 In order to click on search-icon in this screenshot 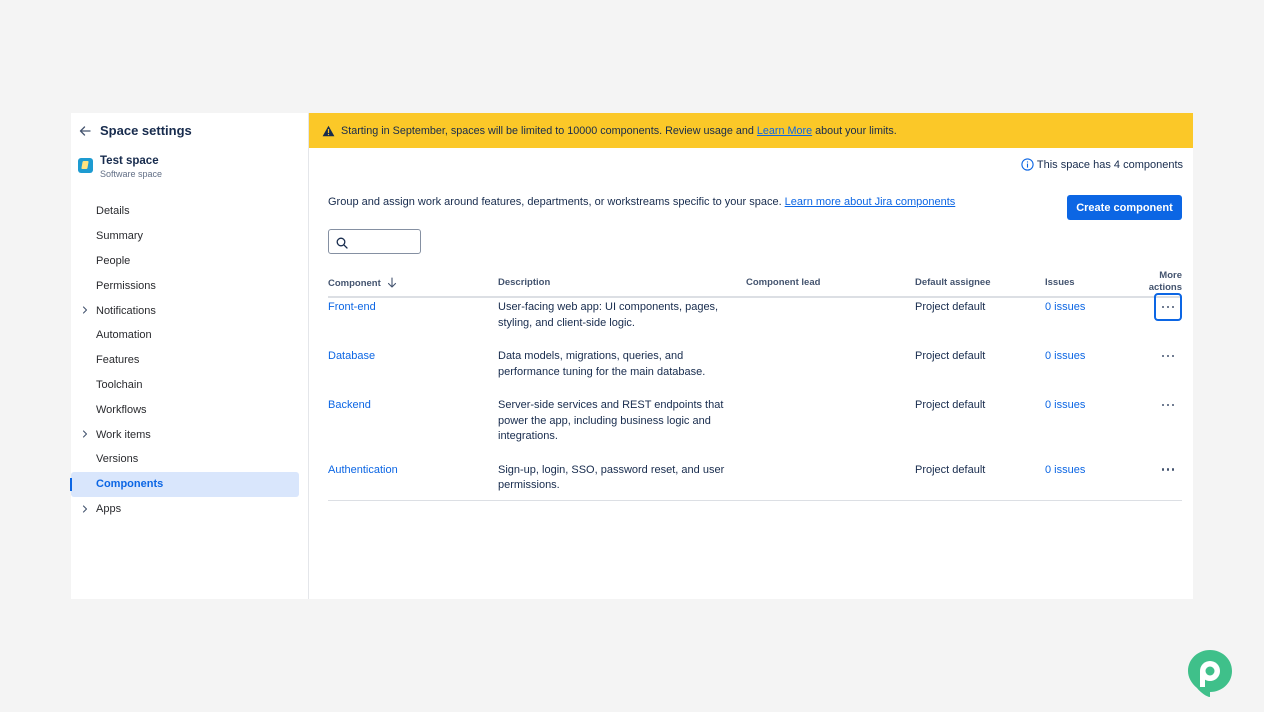, I will do `click(342, 242)`.